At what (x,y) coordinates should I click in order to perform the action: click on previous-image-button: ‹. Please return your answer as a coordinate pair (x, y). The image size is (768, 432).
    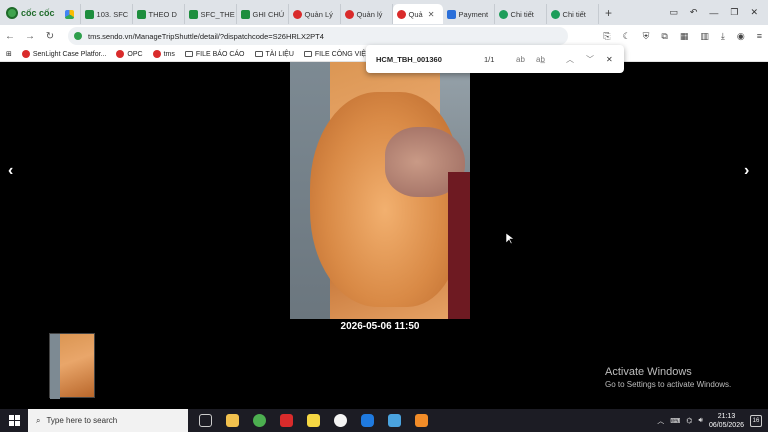
    Looking at the image, I should click on (10, 171).